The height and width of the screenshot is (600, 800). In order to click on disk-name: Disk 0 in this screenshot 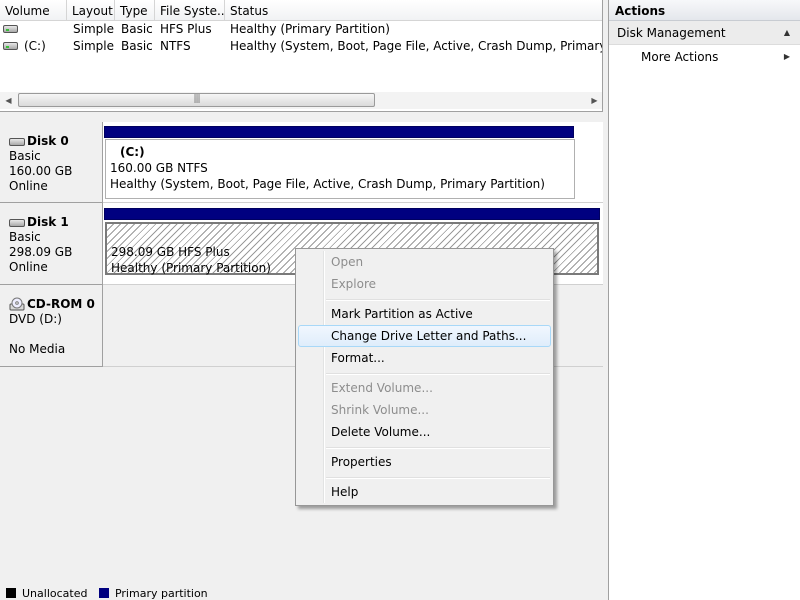, I will do `click(48, 141)`.